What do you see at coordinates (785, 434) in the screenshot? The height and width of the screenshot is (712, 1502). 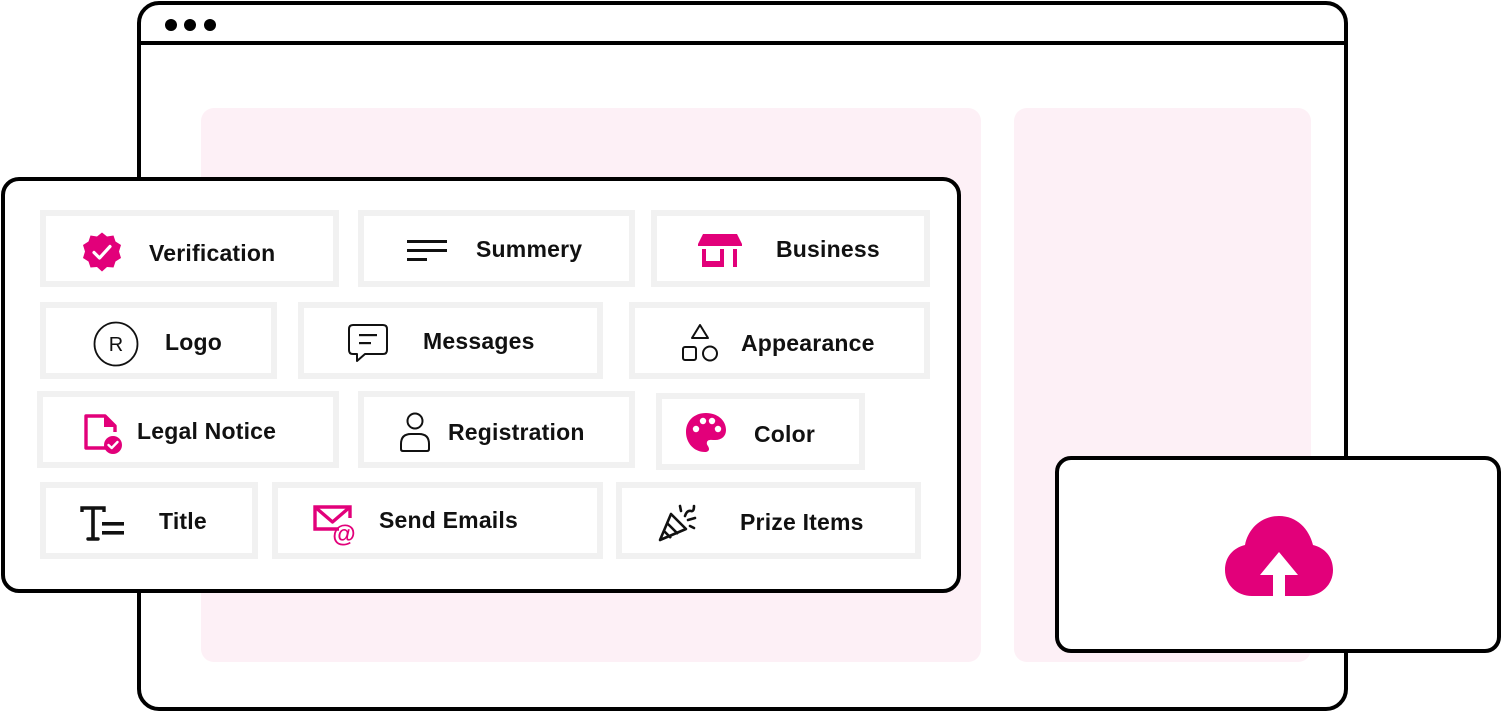 I see `settings-item-label: Color` at bounding box center [785, 434].